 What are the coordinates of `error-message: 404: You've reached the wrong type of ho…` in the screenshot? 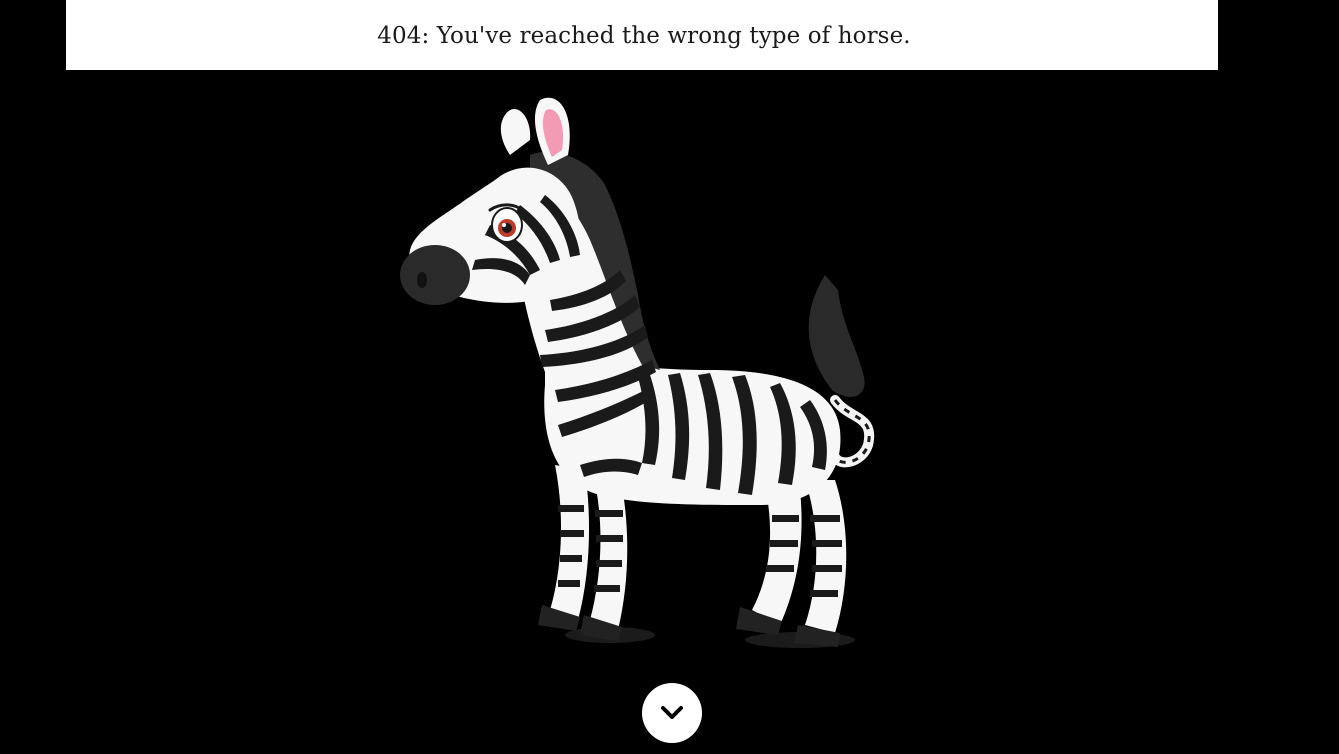 It's located at (644, 36).